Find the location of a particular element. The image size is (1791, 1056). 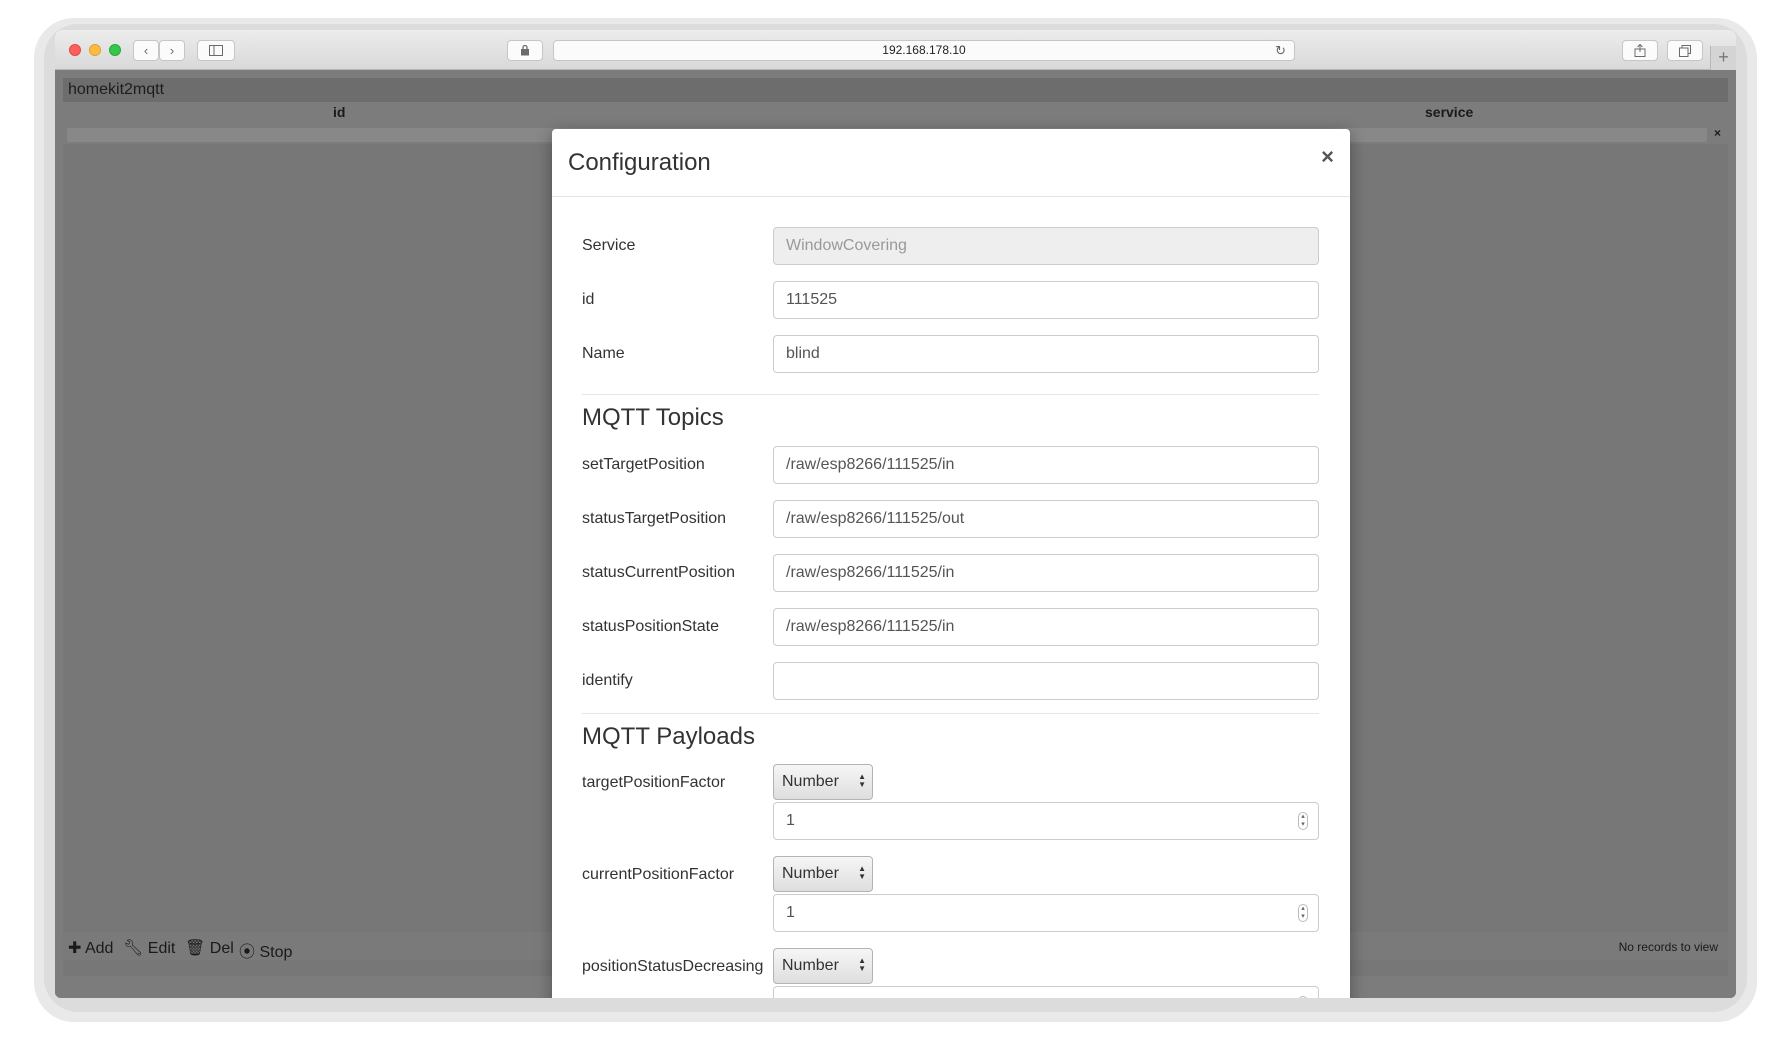

identify-field is located at coordinates (1046, 681).